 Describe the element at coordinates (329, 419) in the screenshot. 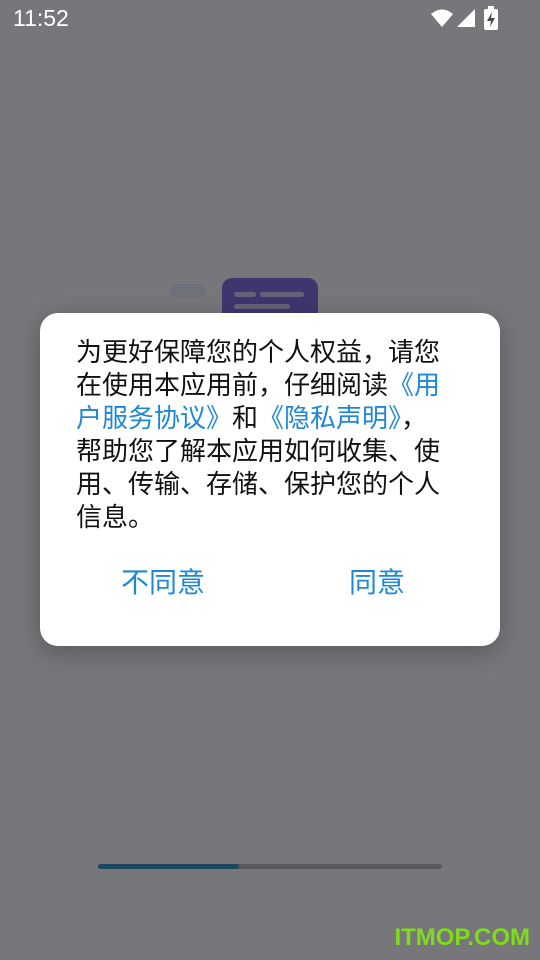

I see `privacy-statement-link: 《隐私声明》` at that location.